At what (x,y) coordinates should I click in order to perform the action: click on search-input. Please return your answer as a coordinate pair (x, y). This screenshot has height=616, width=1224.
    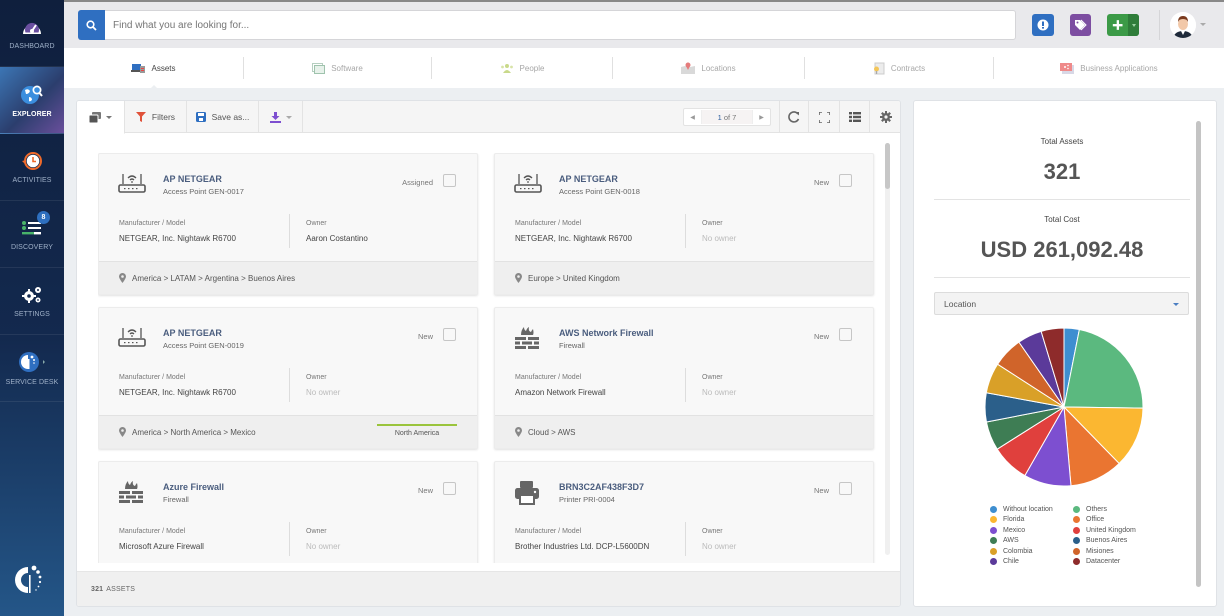
    Looking at the image, I should click on (560, 25).